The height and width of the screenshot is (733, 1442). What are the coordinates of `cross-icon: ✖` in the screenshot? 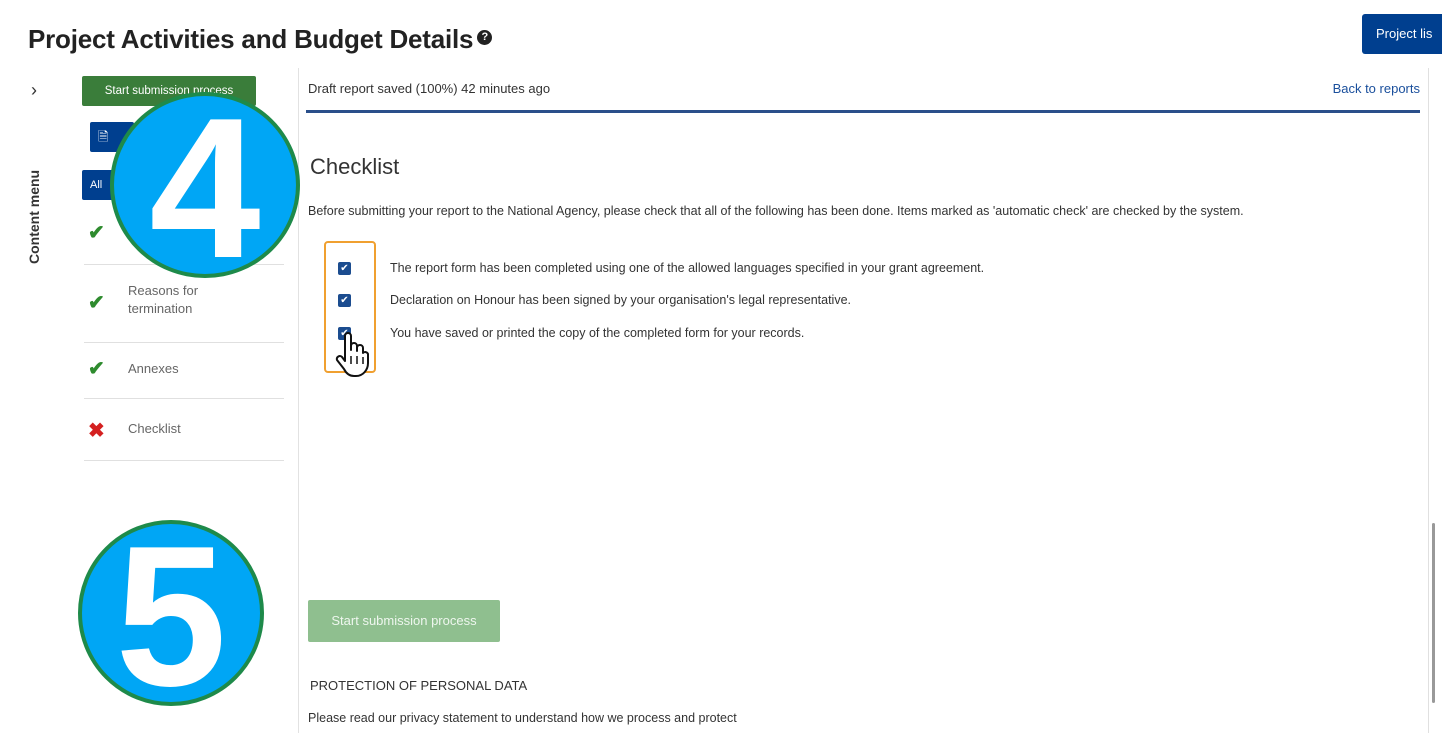 It's located at (96, 431).